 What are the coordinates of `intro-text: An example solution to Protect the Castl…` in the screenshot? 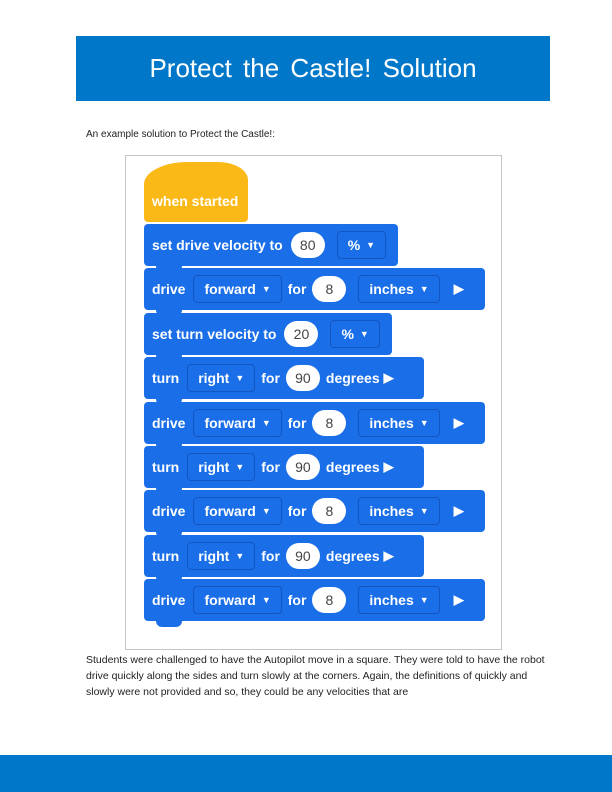 It's located at (180, 134).